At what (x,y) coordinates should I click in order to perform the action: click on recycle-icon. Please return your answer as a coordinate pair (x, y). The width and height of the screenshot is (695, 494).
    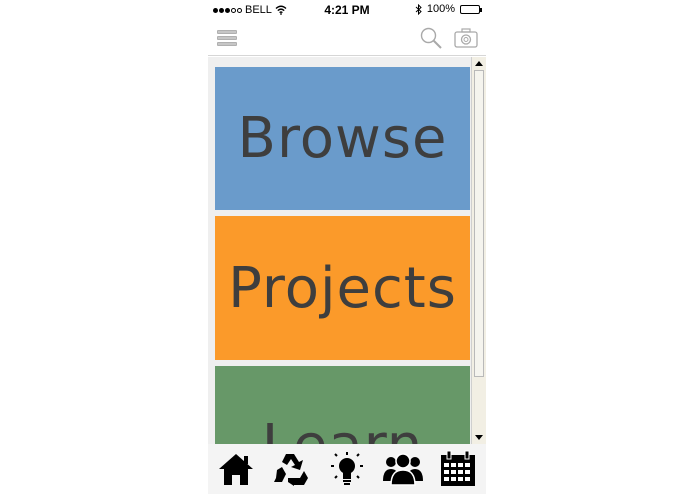
    Looking at the image, I should click on (291, 470).